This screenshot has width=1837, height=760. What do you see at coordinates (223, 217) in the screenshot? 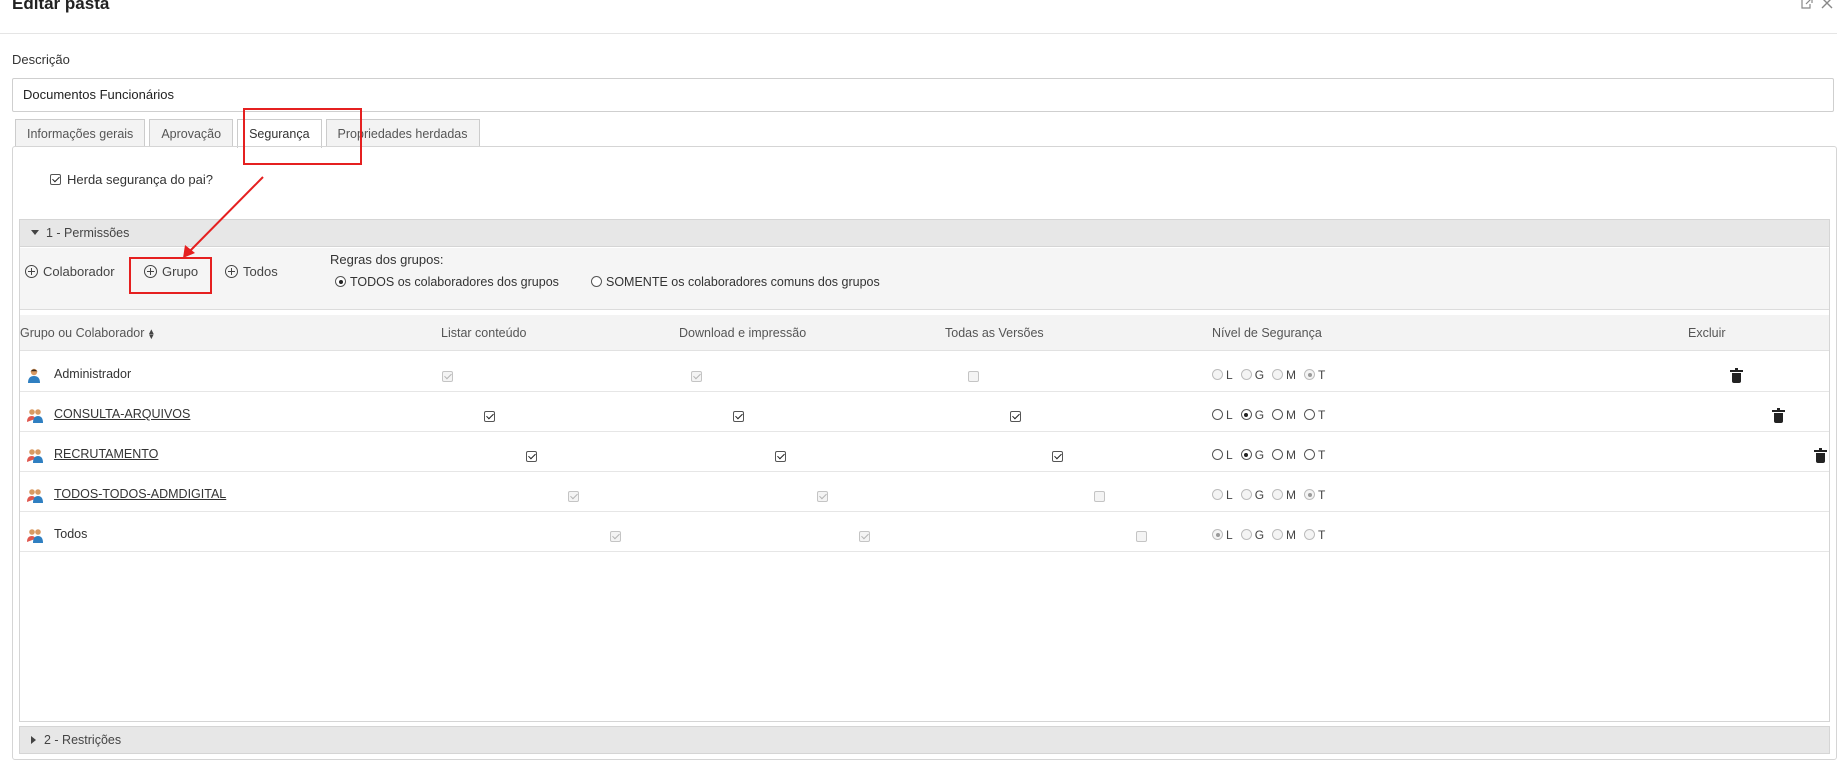
I see `annotation-arrow-icon` at bounding box center [223, 217].